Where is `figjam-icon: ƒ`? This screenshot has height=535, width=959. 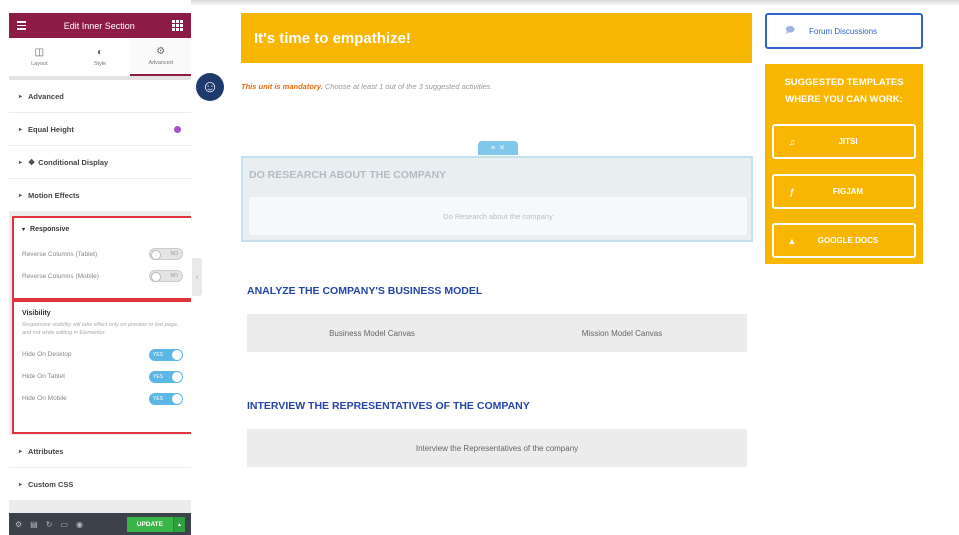
figjam-icon: ƒ is located at coordinates (792, 191).